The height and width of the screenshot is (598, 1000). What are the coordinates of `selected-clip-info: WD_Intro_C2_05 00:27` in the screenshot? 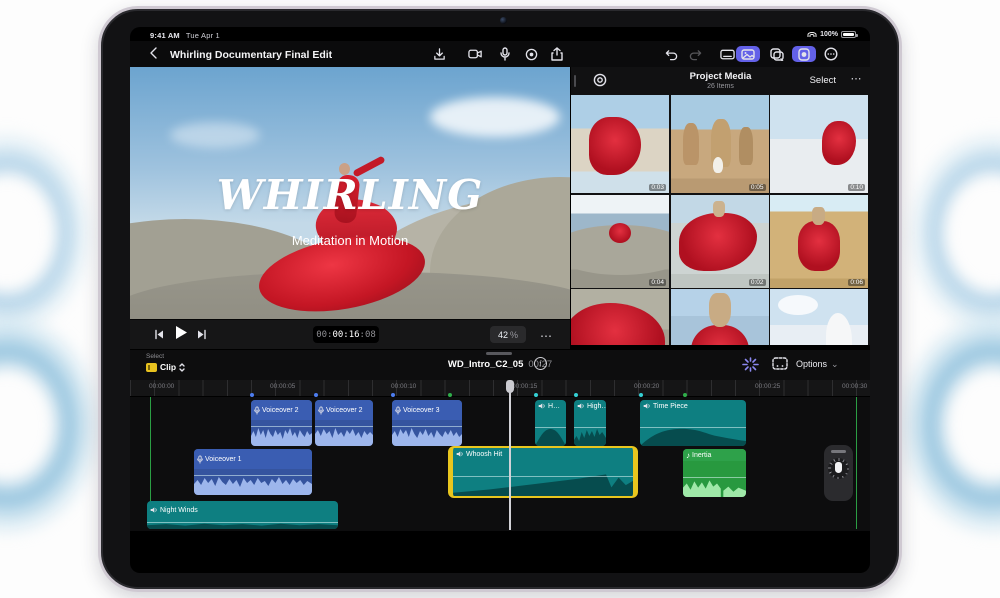 It's located at (500, 364).